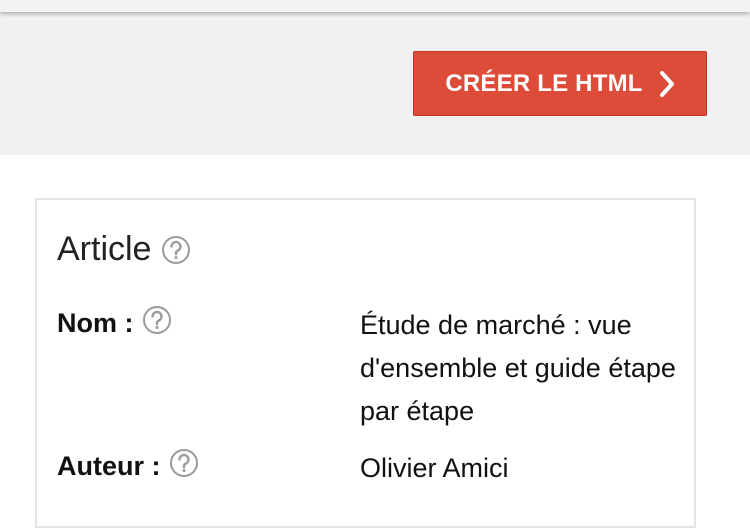 This screenshot has width=750, height=528. I want to click on create-html-button: CRÉER LE HTML, so click(560, 83).